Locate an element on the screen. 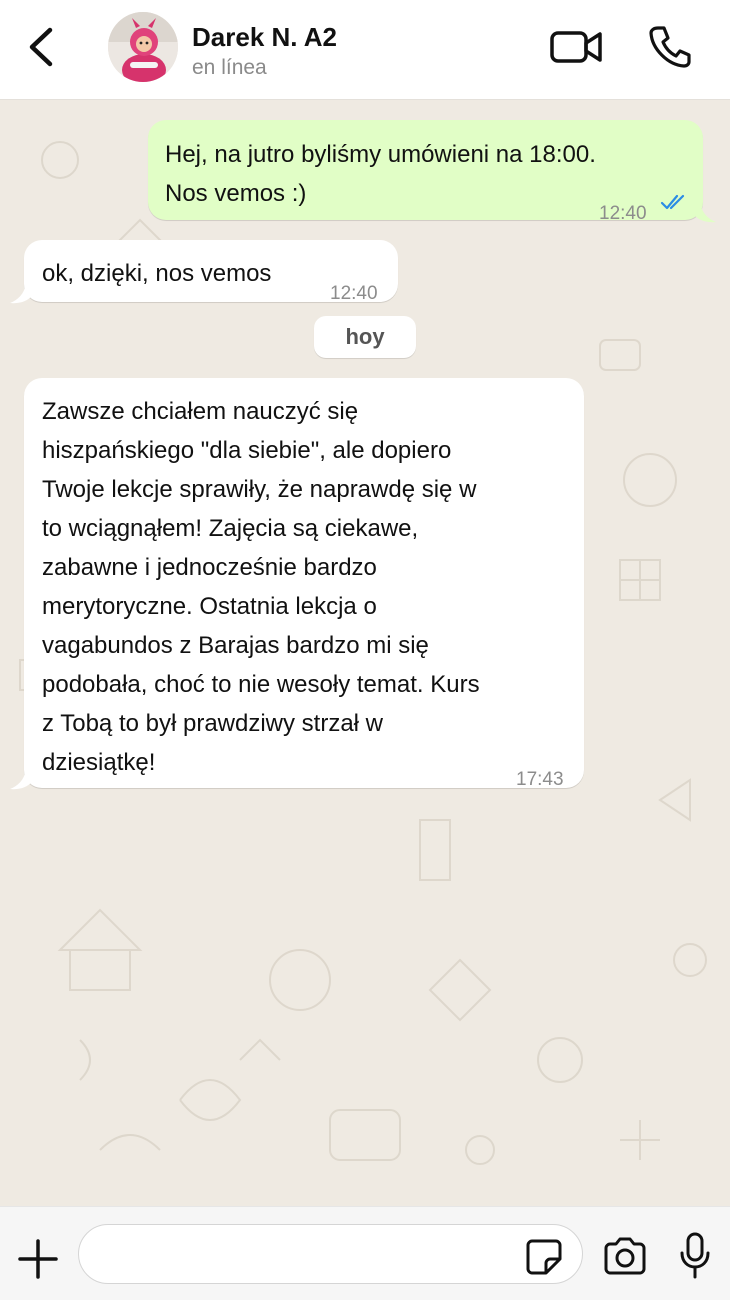 This screenshot has height=1300, width=730. message-bubble-incoming: ok, dzięki, nos vemos 12:40 is located at coordinates (211, 272).